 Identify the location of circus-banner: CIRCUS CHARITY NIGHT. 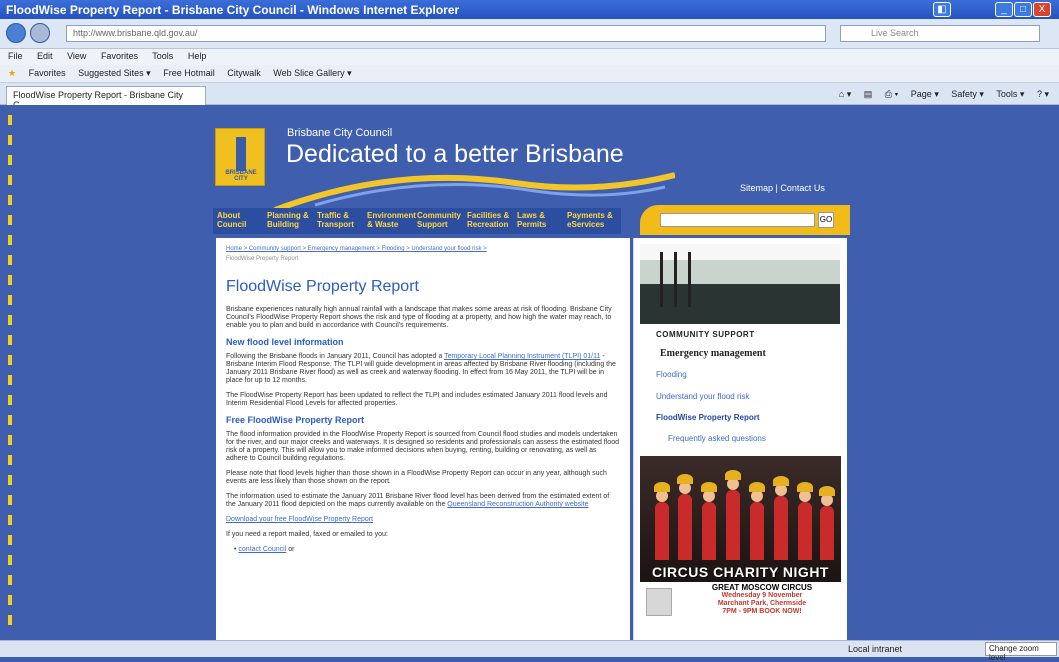
(740, 519).